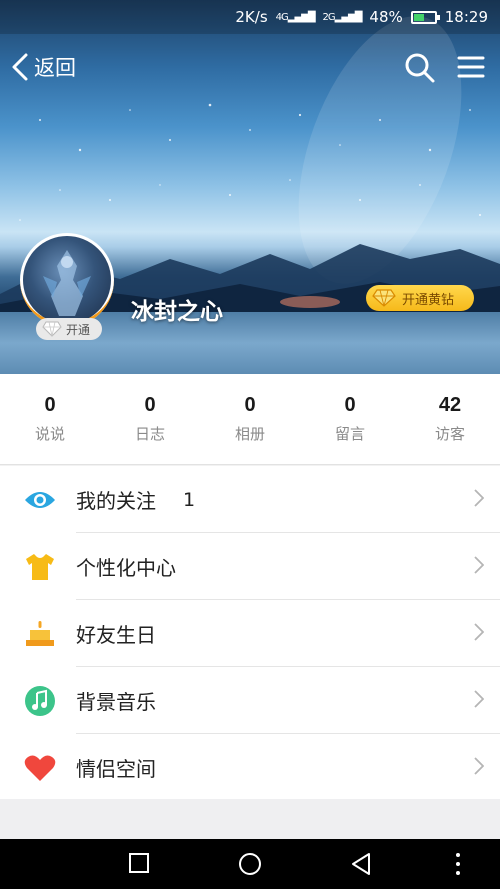  I want to click on open-yellow-diamond-button: 开通黄钻, so click(420, 298).